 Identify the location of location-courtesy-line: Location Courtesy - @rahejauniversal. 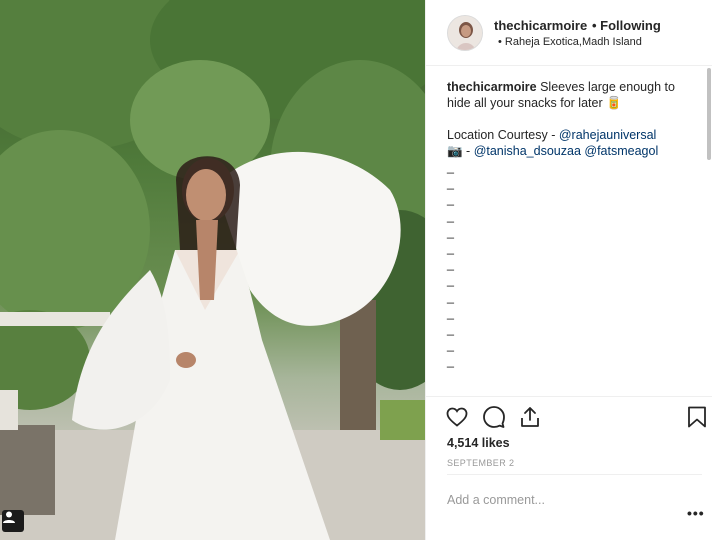
(568, 135).